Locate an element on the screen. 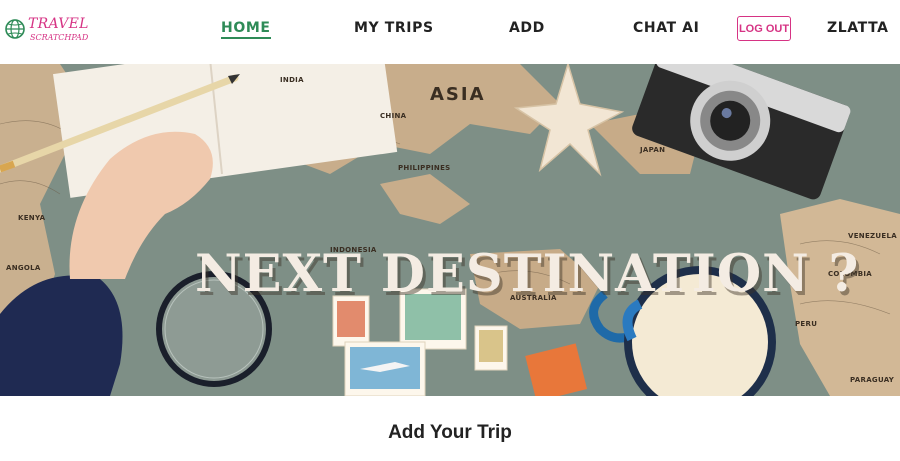 This screenshot has height=461, width=900. brand-name-line1: TRAVEL is located at coordinates (58, 24).